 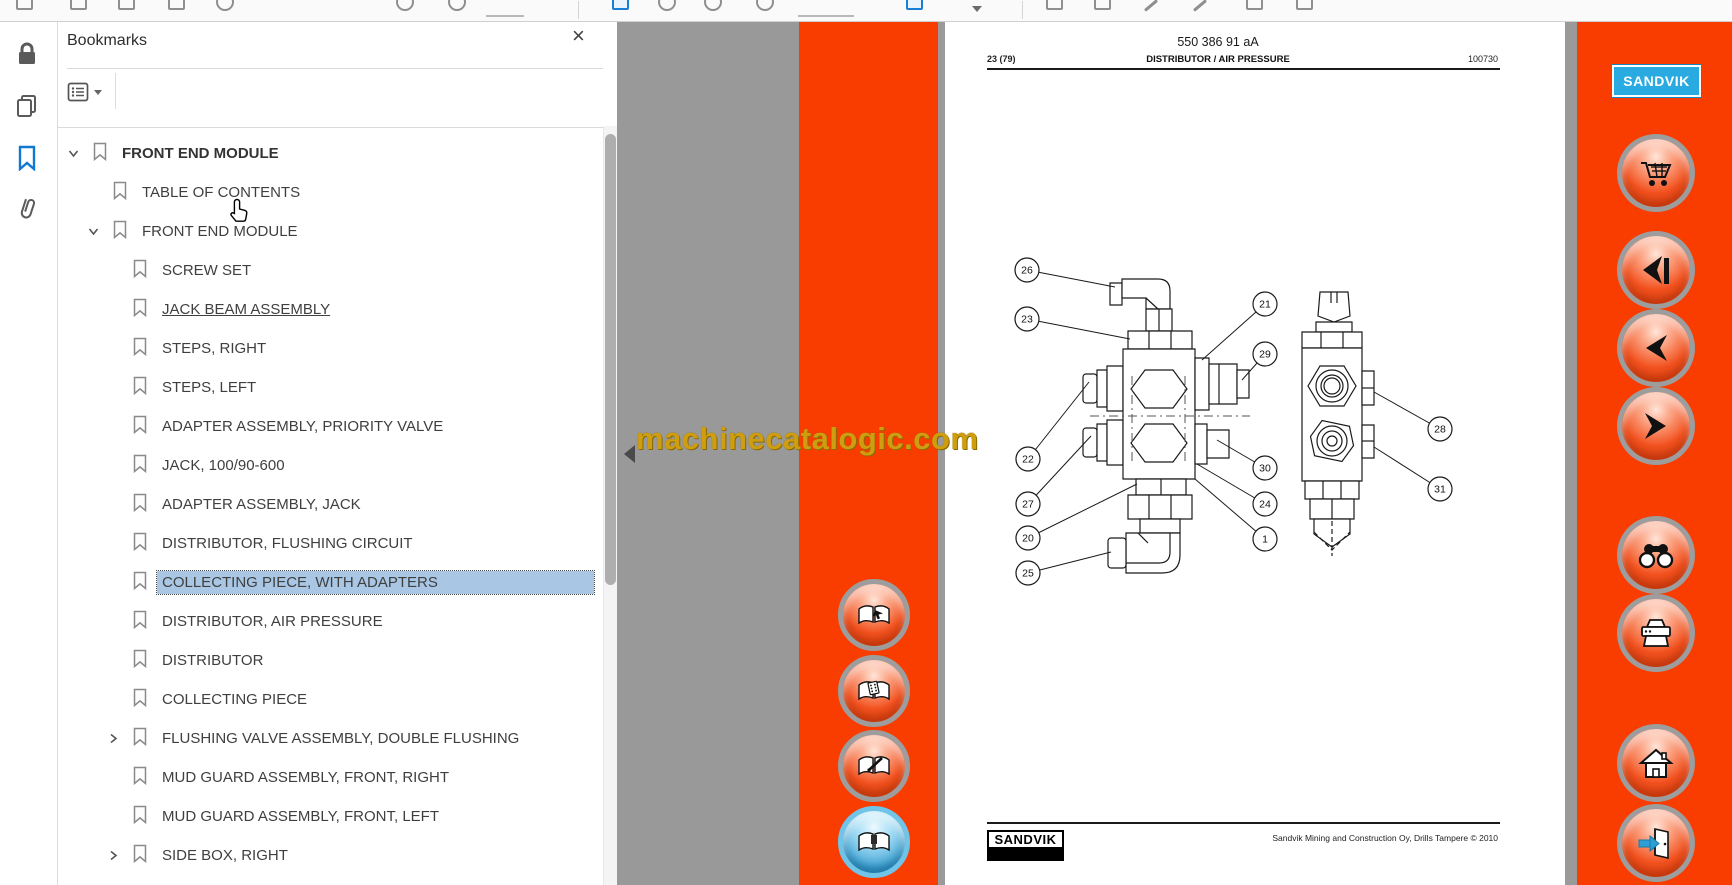 I want to click on scrollbar-thumb, so click(x=610, y=359).